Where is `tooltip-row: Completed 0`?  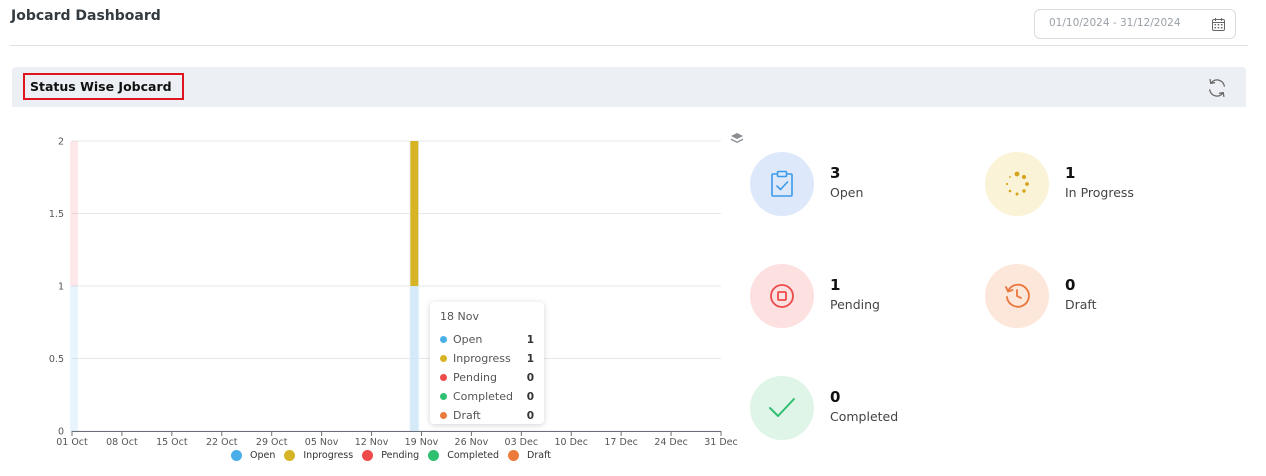 tooltip-row: Completed 0 is located at coordinates (487, 396).